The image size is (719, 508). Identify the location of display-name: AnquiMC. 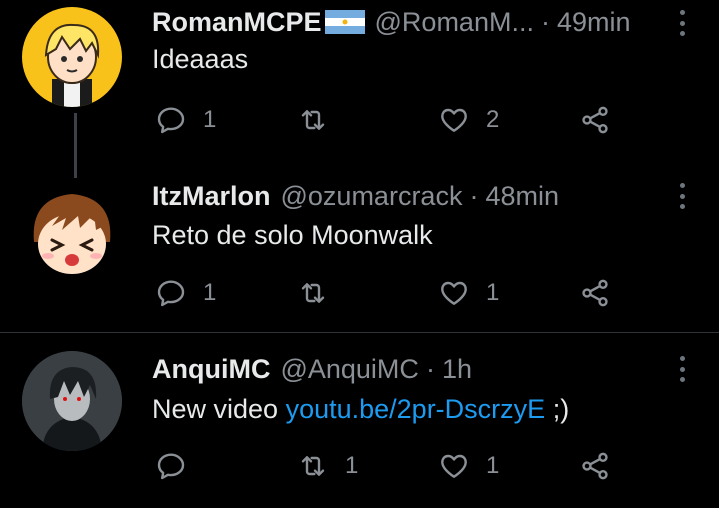
(211, 369).